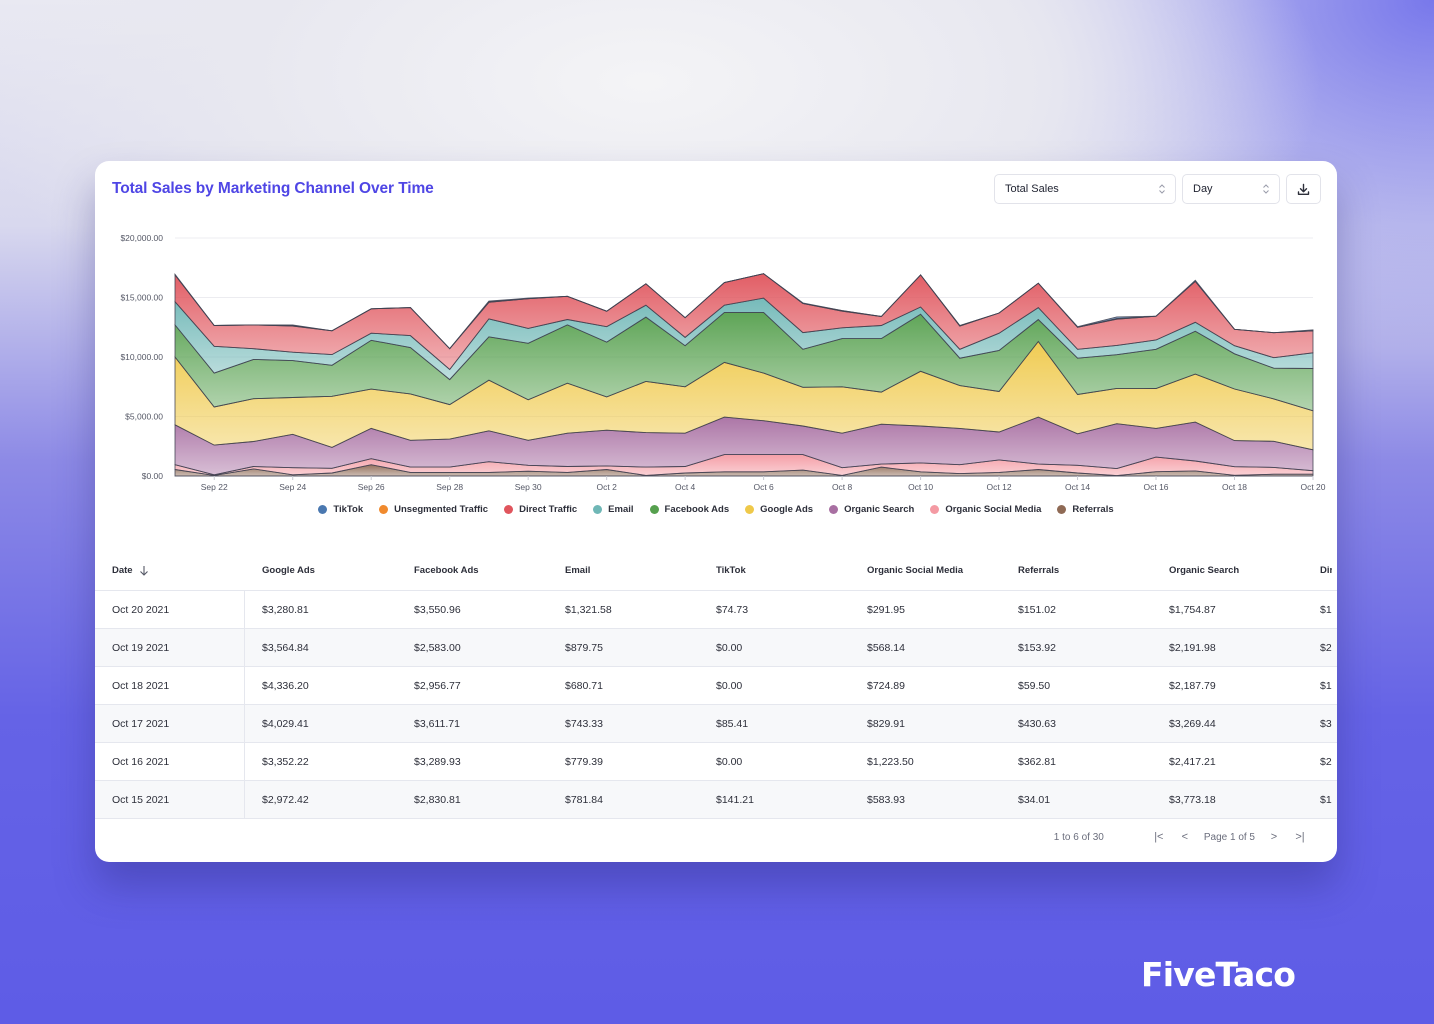  Describe the element at coordinates (1085, 189) in the screenshot. I see `metric-select: Total Sales` at that location.